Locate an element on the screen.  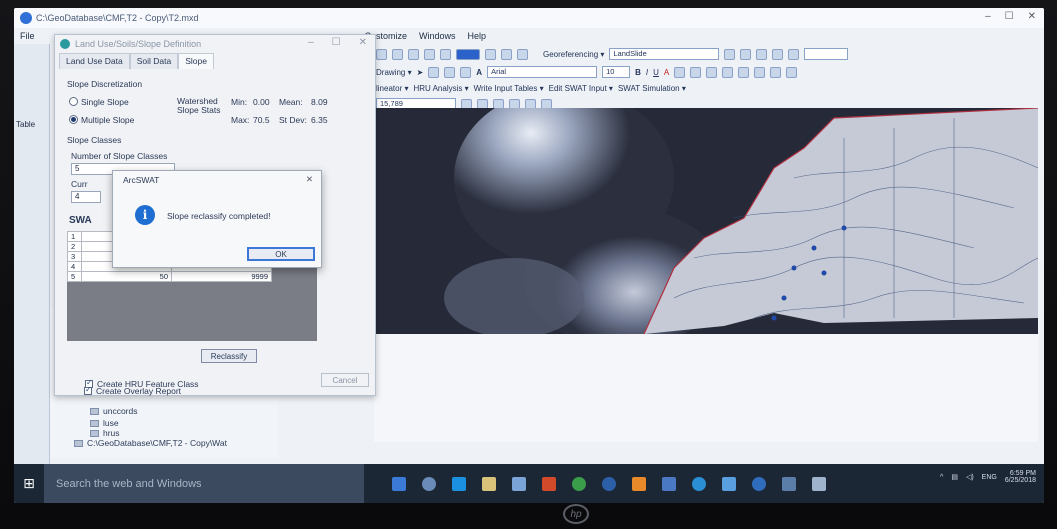
upper-limit-cell: 9999 is located at coordinates (221, 276).